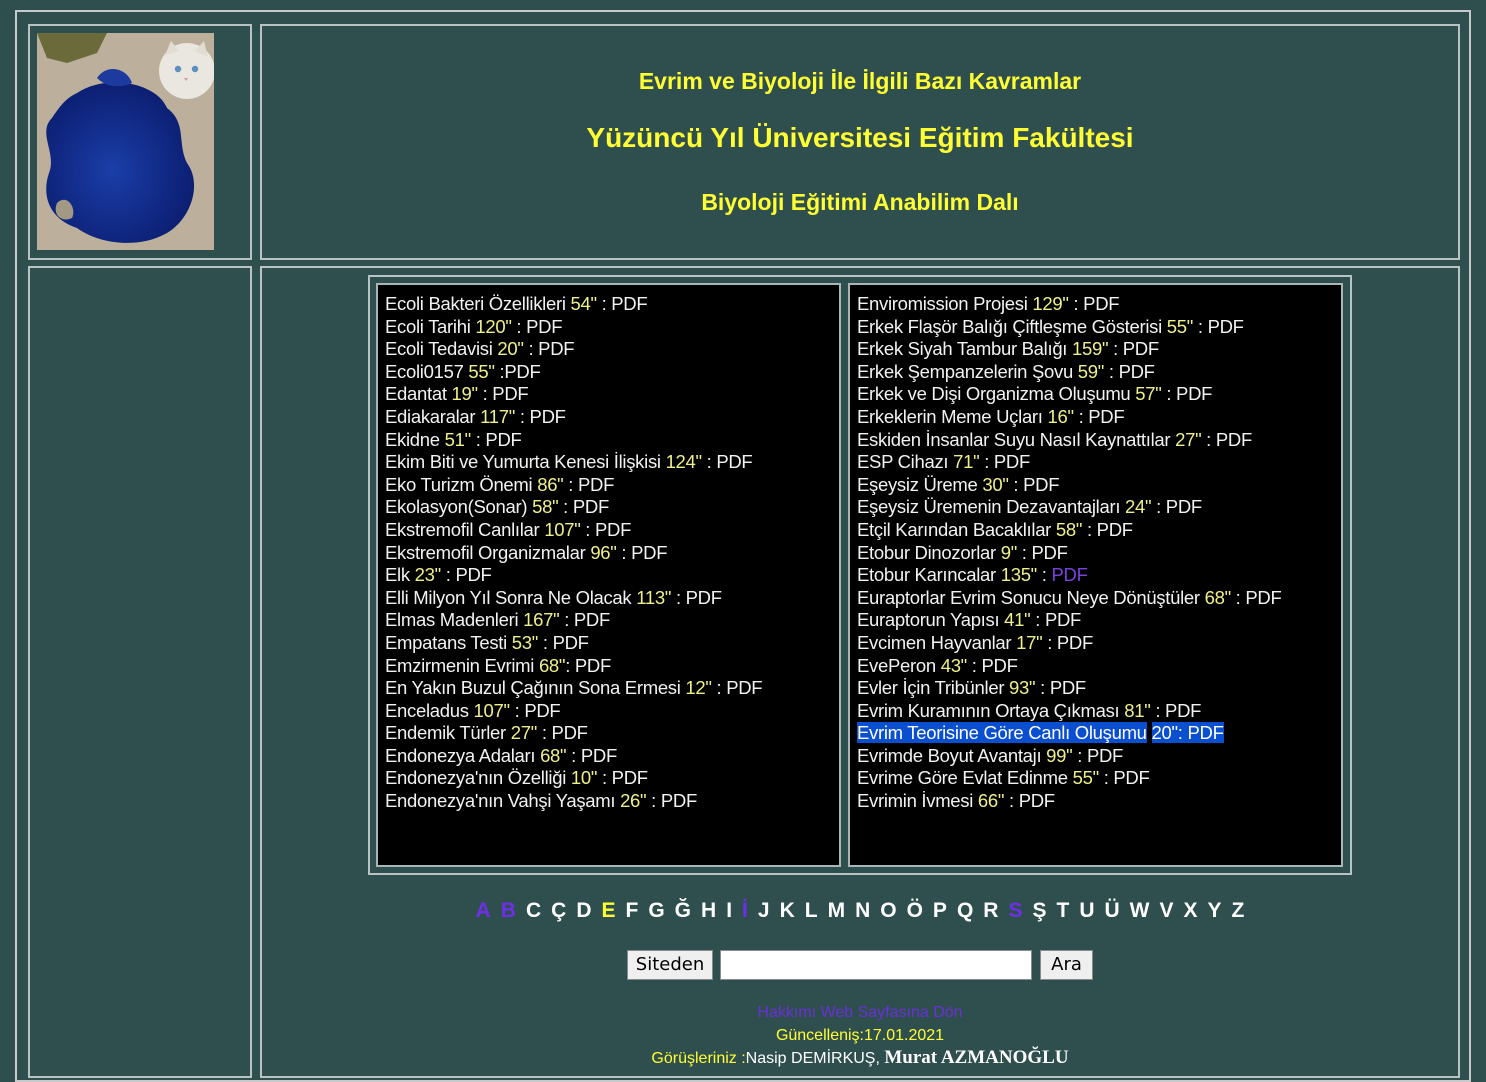 The image size is (1486, 1082). What do you see at coordinates (460, 755) in the screenshot?
I see `term-title: Endonezya Adaları` at bounding box center [460, 755].